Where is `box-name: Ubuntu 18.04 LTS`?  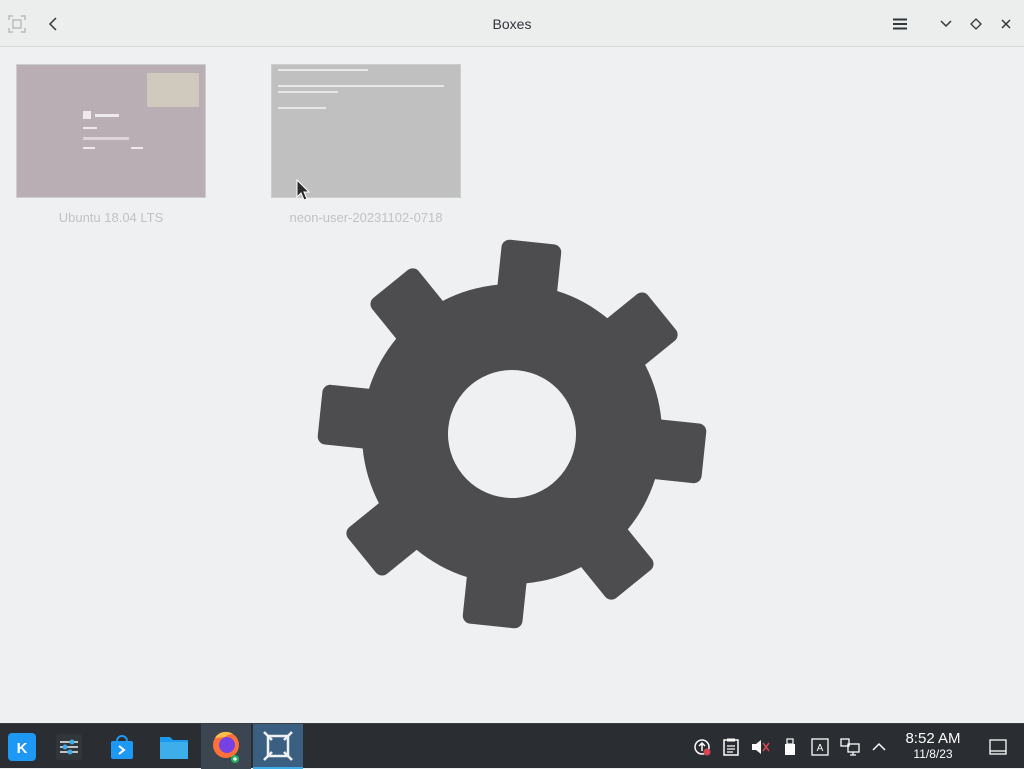
box-name: Ubuntu 18.04 LTS is located at coordinates (111, 217).